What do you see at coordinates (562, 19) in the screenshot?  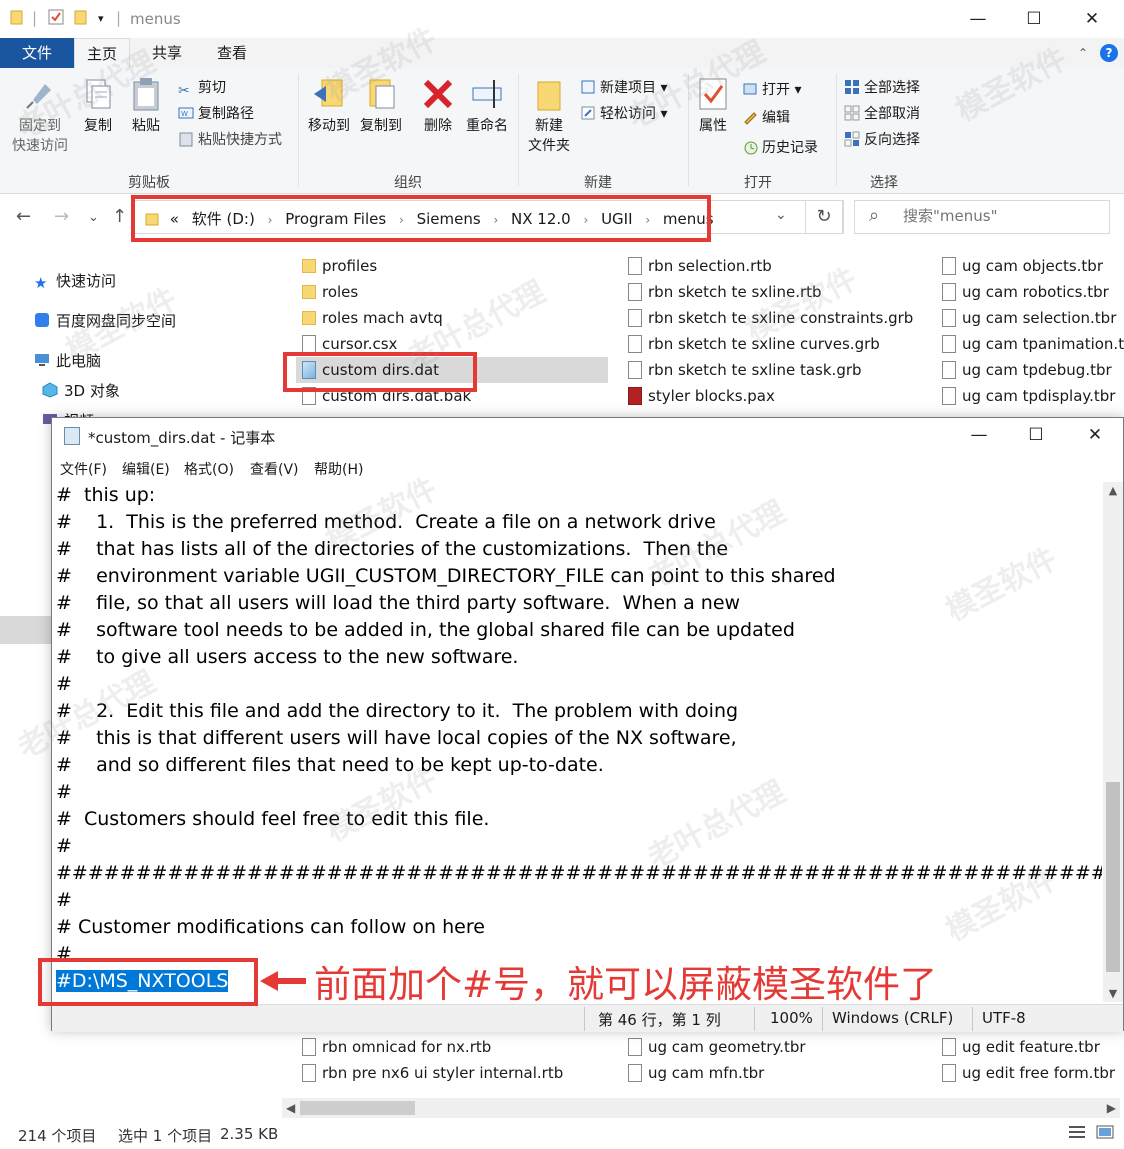 I see `explorer-titlebar: | ▾ | menus — ☐ ✕` at bounding box center [562, 19].